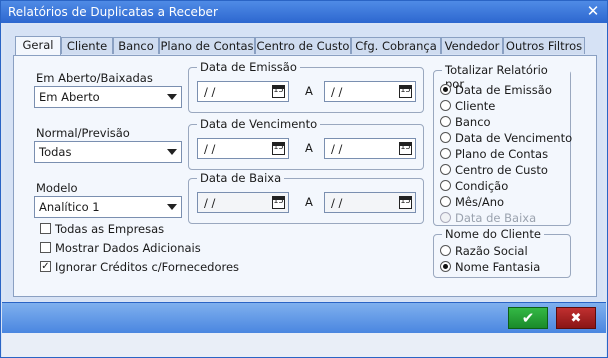 The image size is (608, 358). I want to click on mostrar-adicionais-label: Mostrar Dados Adicionais, so click(128, 248).